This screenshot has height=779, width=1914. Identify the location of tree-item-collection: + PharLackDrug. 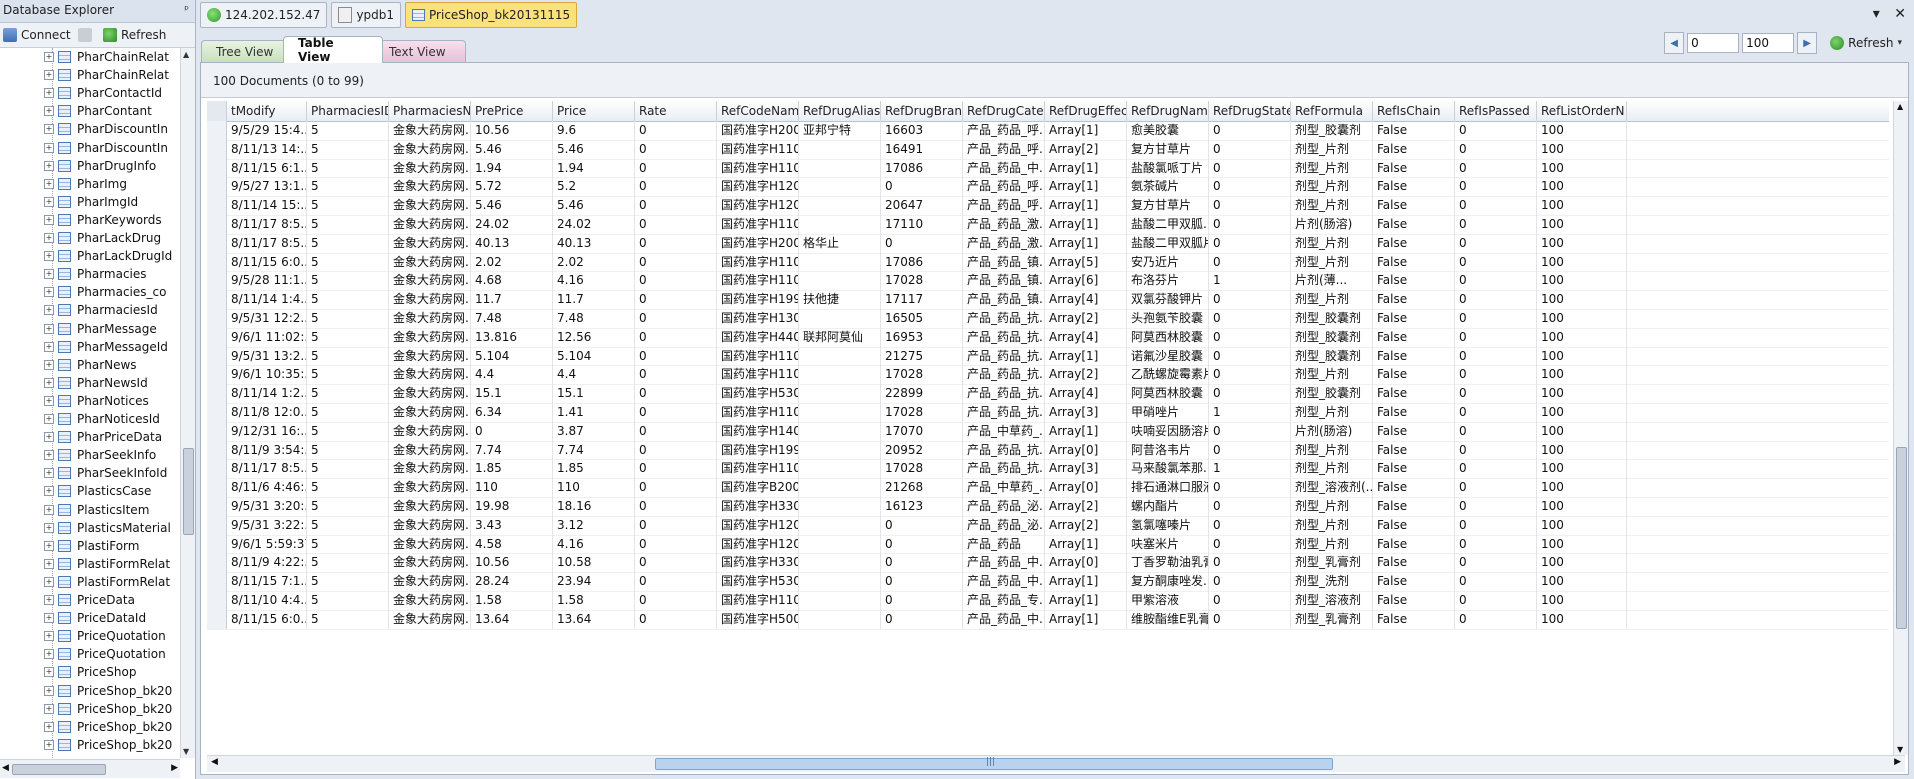
(102, 238).